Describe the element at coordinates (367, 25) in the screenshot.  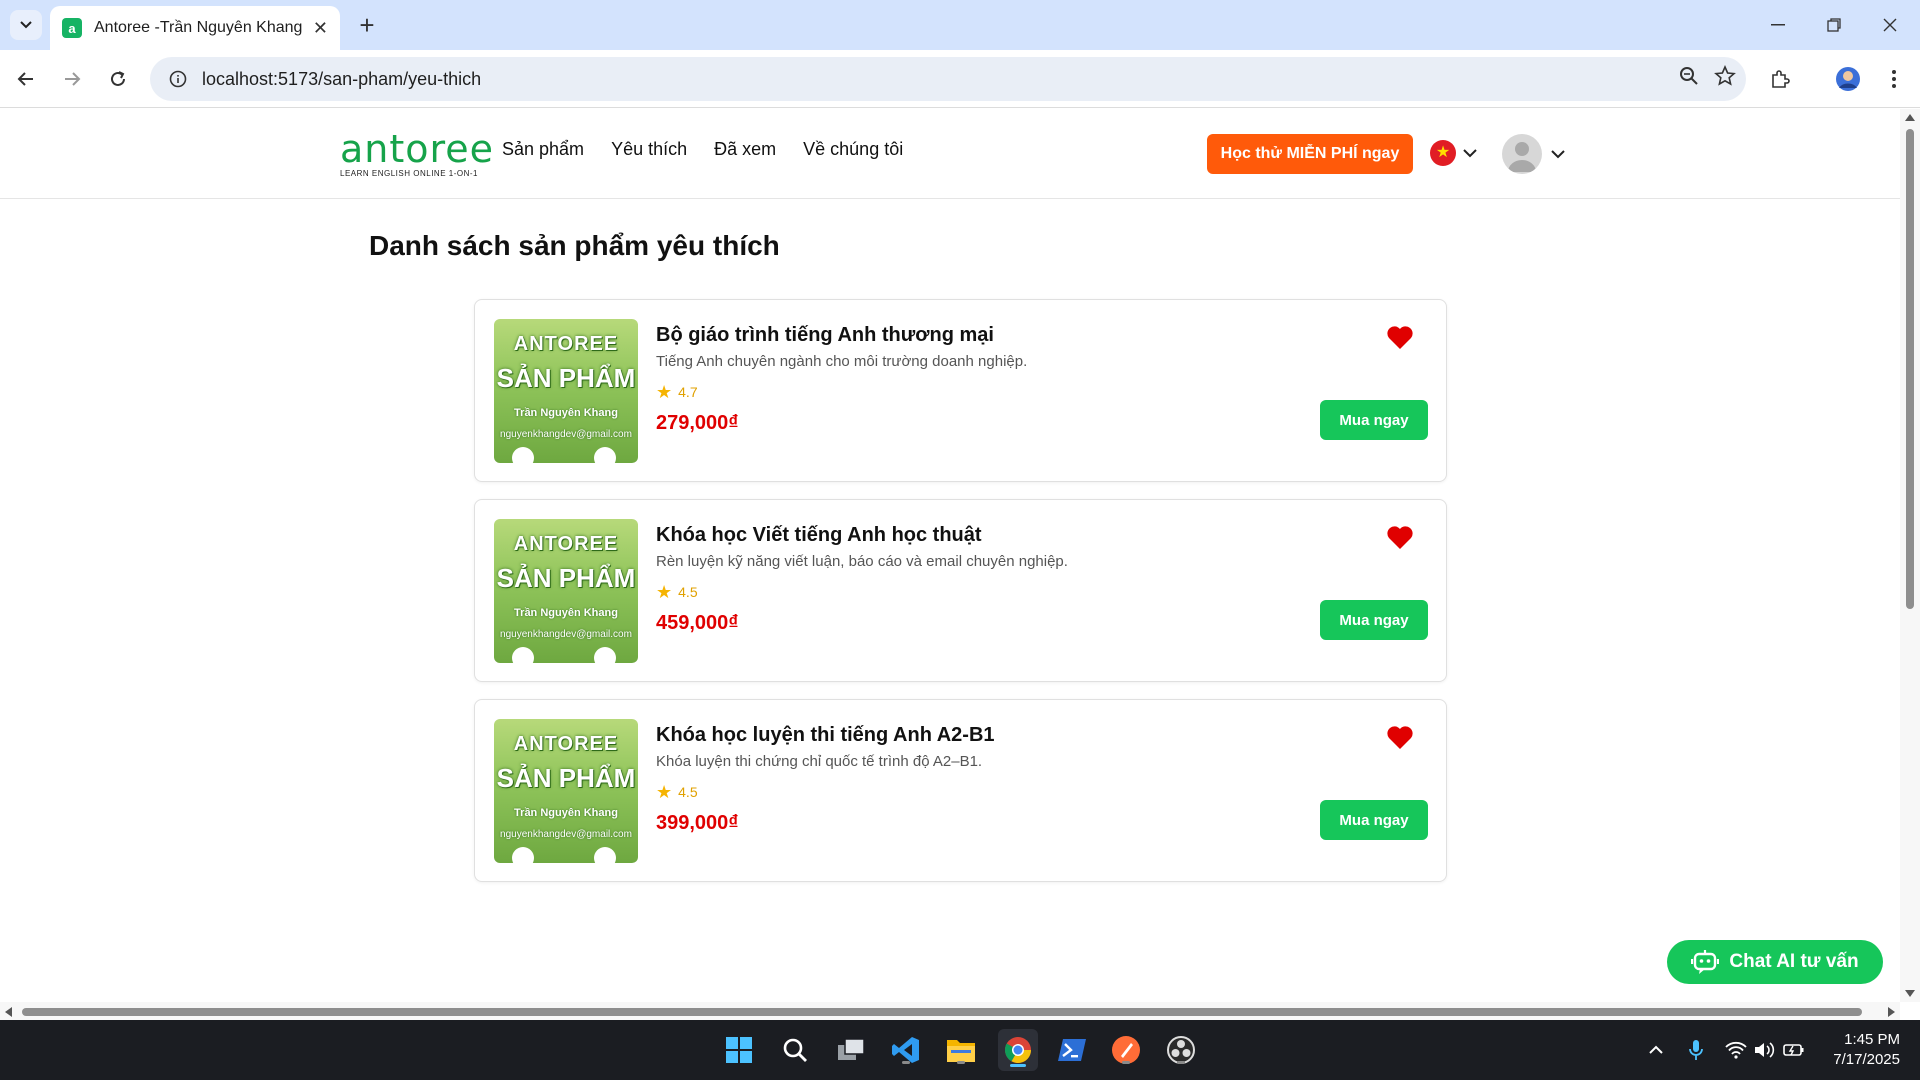
I see `new-tab-button: +` at that location.